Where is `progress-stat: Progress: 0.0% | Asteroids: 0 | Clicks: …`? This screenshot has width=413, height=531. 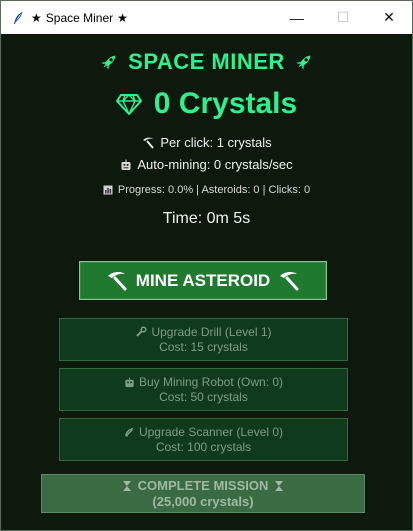 progress-stat: Progress: 0.0% | Asteroids: 0 | Clicks: … is located at coordinates (206, 190).